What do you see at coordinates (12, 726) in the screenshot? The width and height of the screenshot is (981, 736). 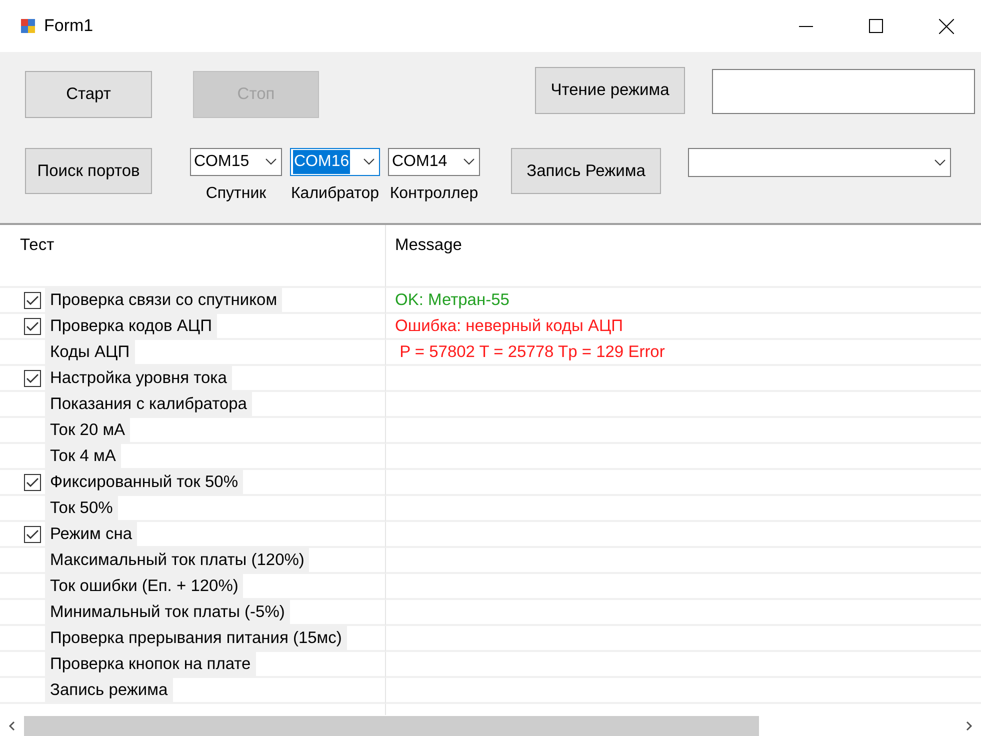 I see `scroll-left-icon` at bounding box center [12, 726].